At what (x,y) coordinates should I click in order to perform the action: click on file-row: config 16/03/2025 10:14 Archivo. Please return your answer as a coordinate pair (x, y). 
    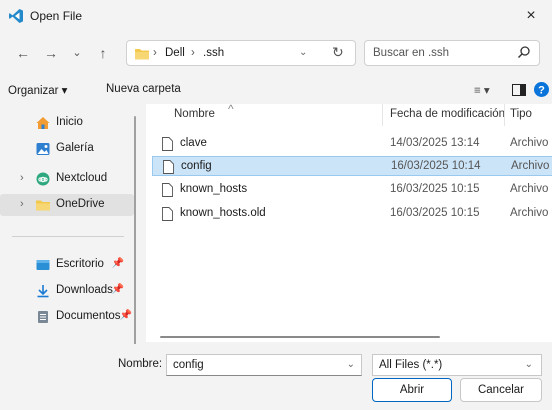
    Looking at the image, I should click on (352, 166).